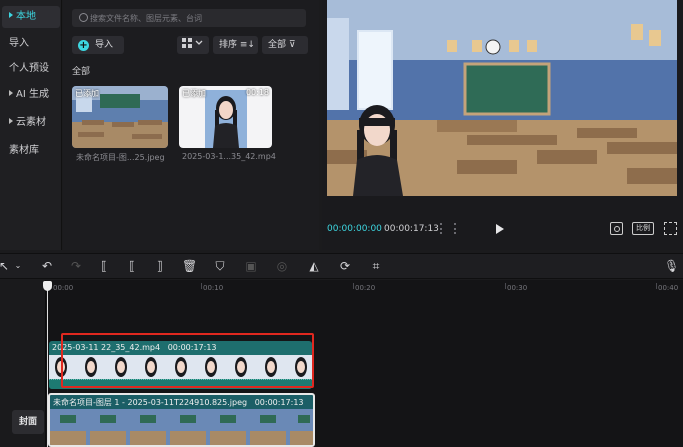  Describe the element at coordinates (257, 92) in the screenshot. I see `video-duration: 00:18` at that location.